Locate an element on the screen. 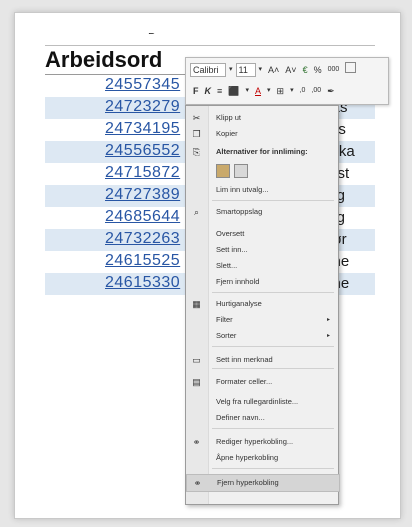 The width and height of the screenshot is (412, 527). format-painter-button: ✒ is located at coordinates (331, 91).